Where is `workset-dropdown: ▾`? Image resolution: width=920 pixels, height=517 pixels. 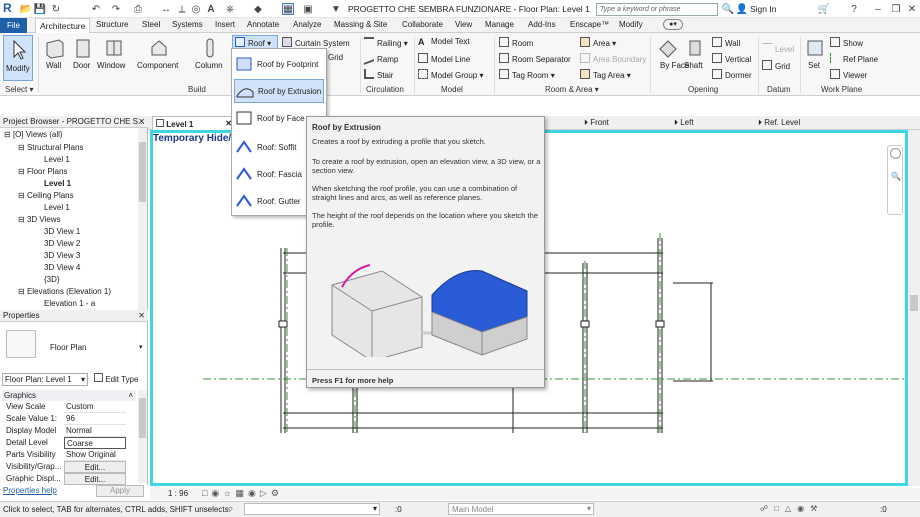
workset-dropdown: ▾ is located at coordinates (312, 509).